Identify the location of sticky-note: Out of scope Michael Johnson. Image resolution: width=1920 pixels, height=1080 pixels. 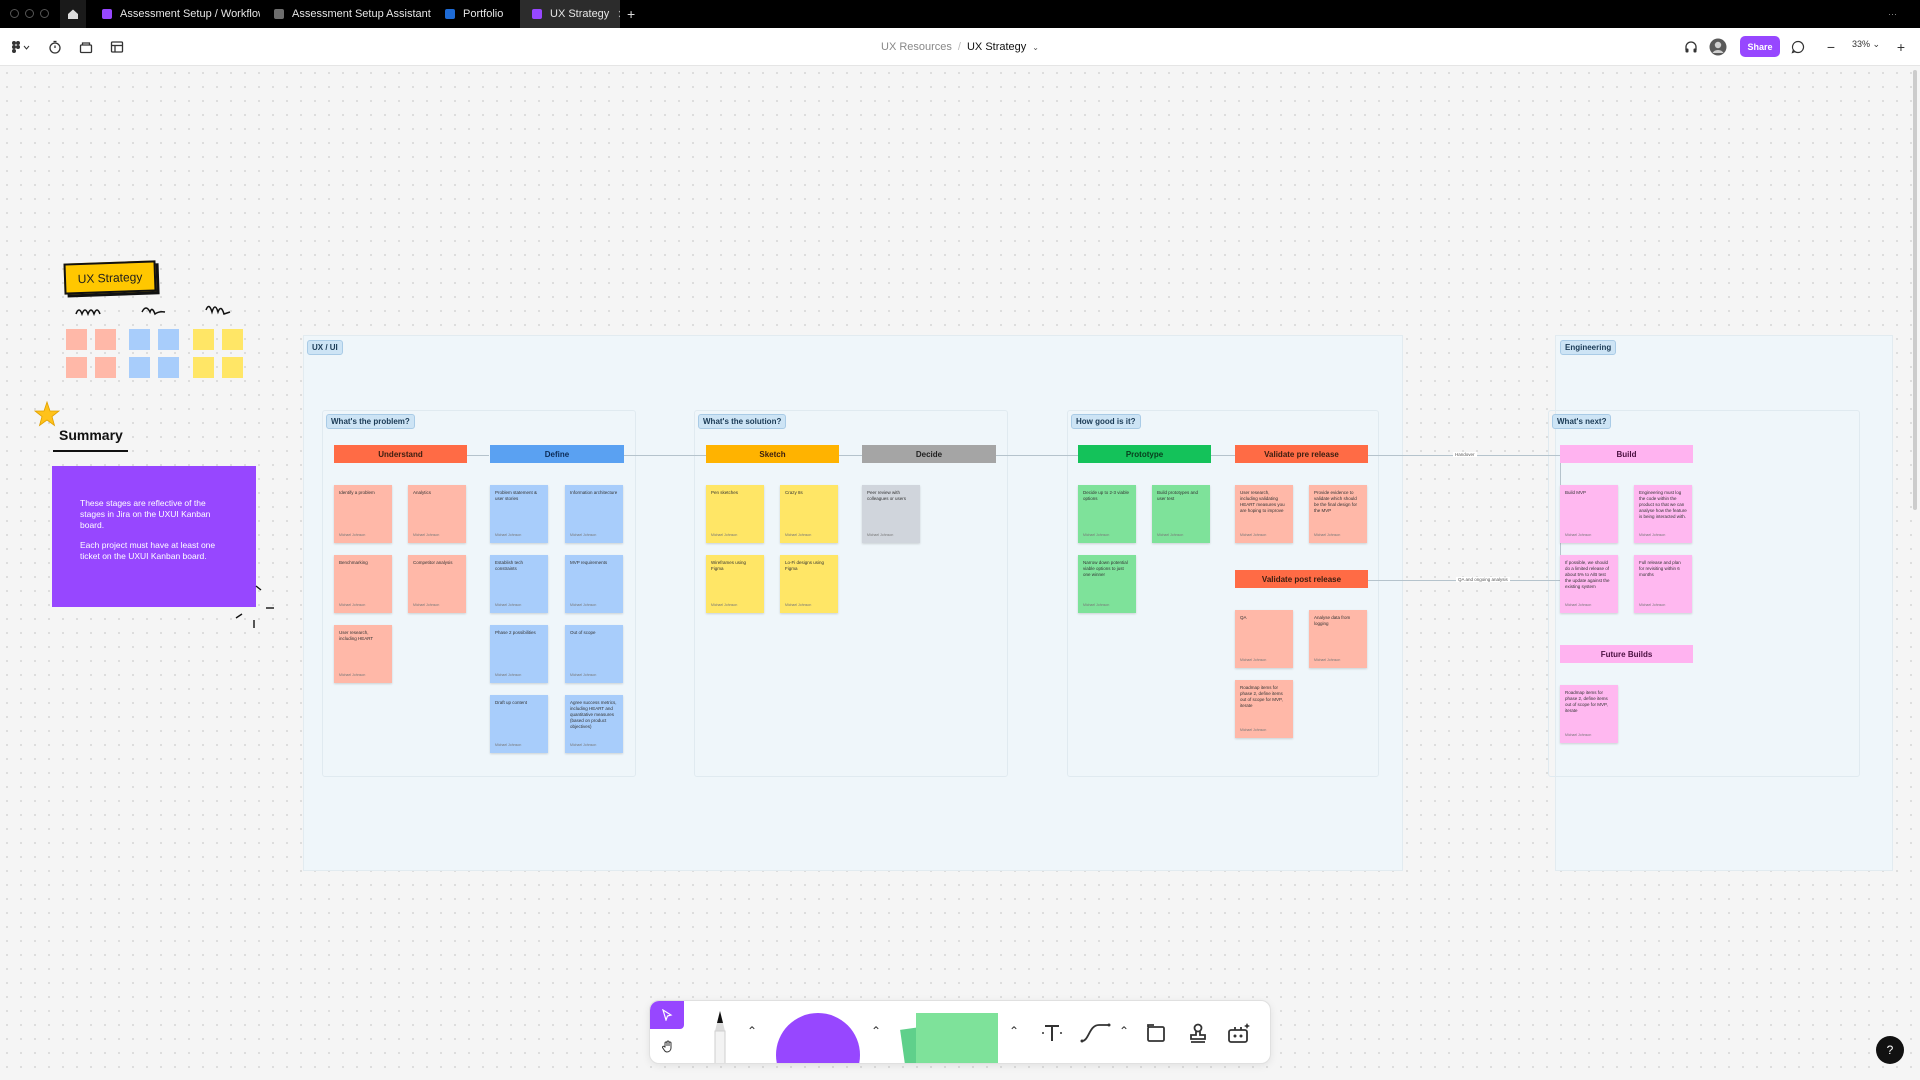
(594, 654).